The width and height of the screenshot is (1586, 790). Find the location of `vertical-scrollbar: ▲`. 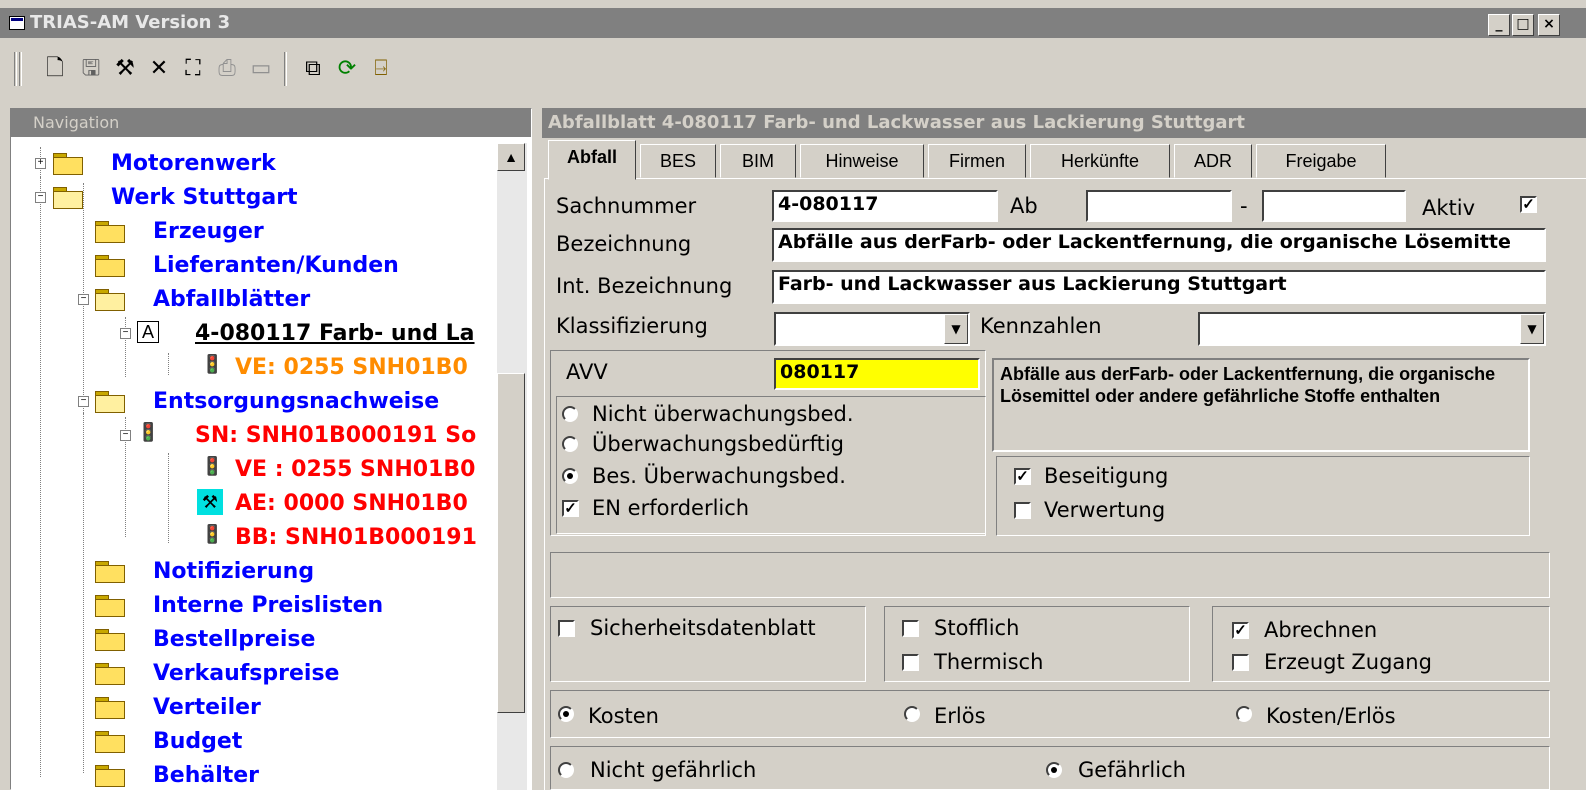

vertical-scrollbar: ▲ is located at coordinates (512, 466).